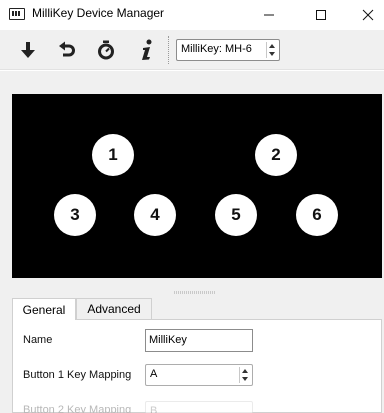  I want to click on toolbar-separator, so click(168, 50).